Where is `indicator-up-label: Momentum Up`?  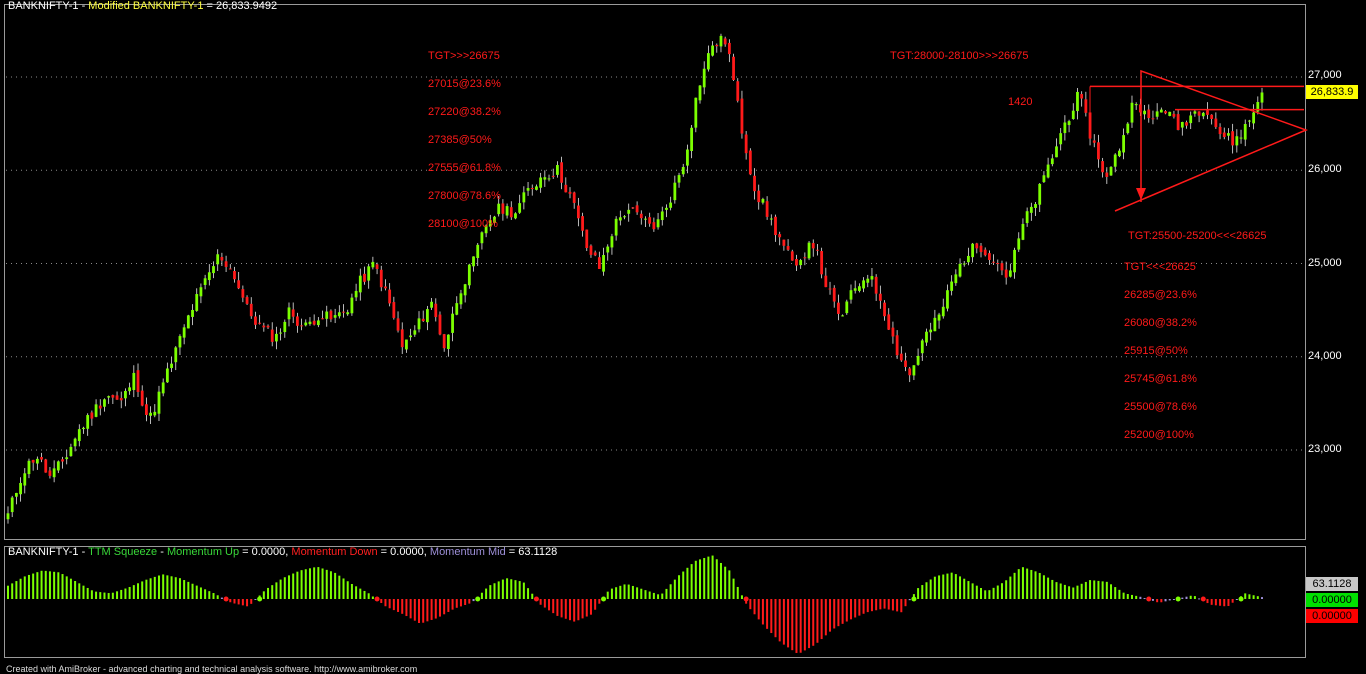 indicator-up-label: Momentum Up is located at coordinates (203, 552).